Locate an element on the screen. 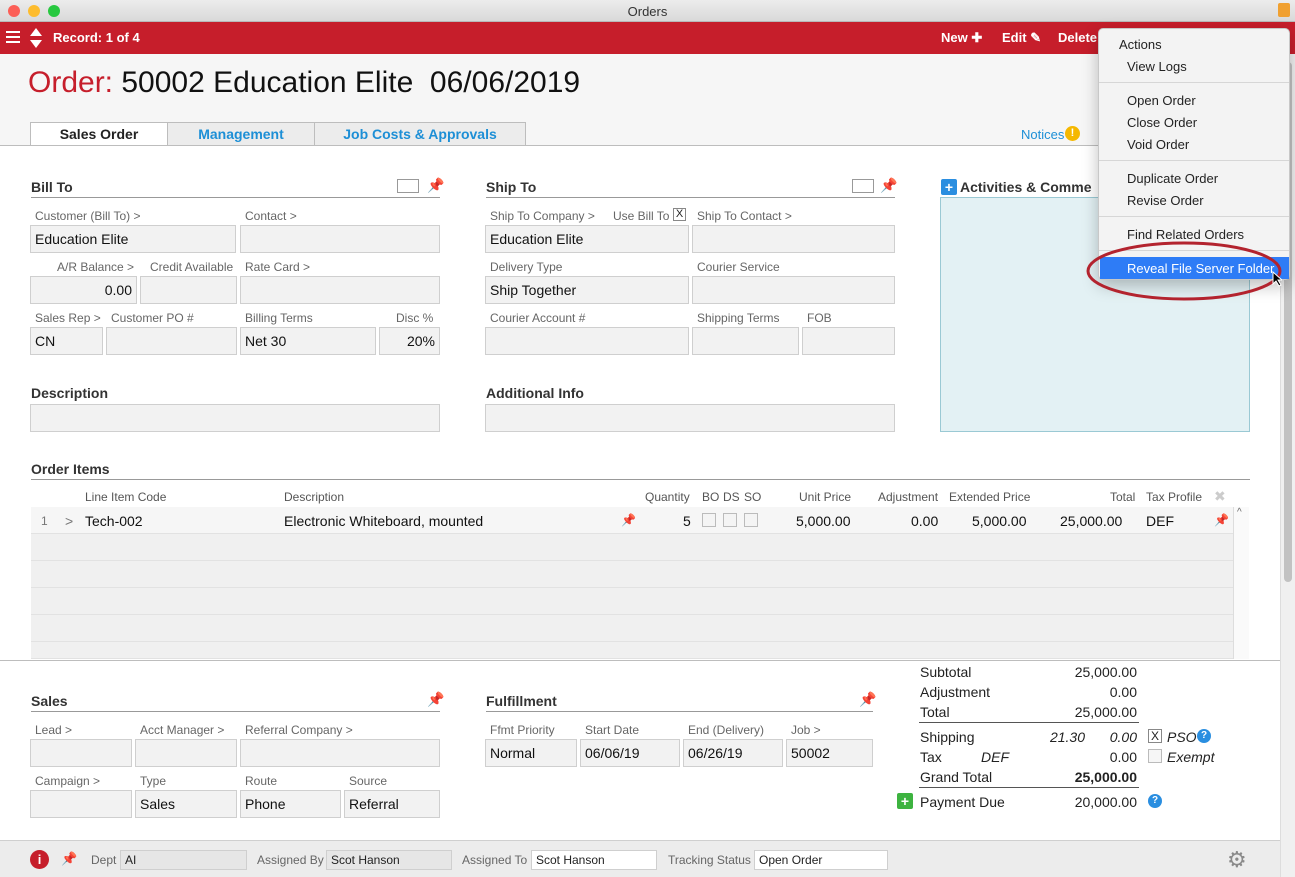  source-field: Referral is located at coordinates (392, 804).